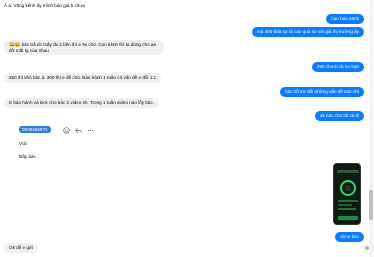 The height and width of the screenshot is (257, 374). What do you see at coordinates (339, 116) in the screenshot?
I see `message-outgoing: ok bác cho tôi xk đi` at bounding box center [339, 116].